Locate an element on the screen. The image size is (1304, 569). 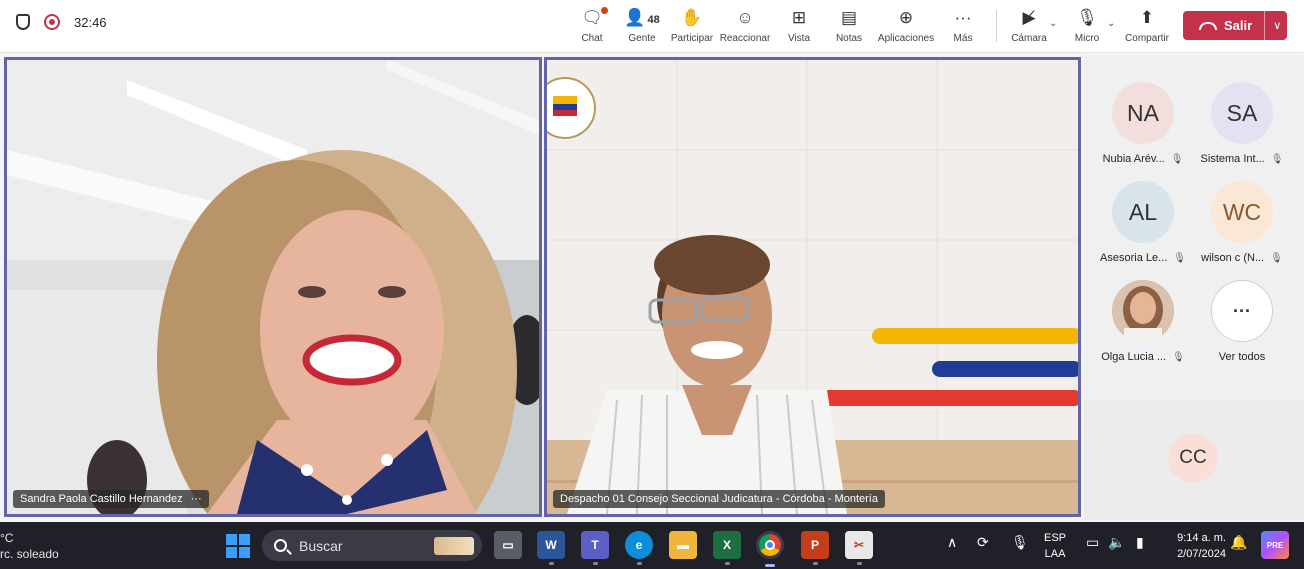
recording-icon is located at coordinates (52, 22).